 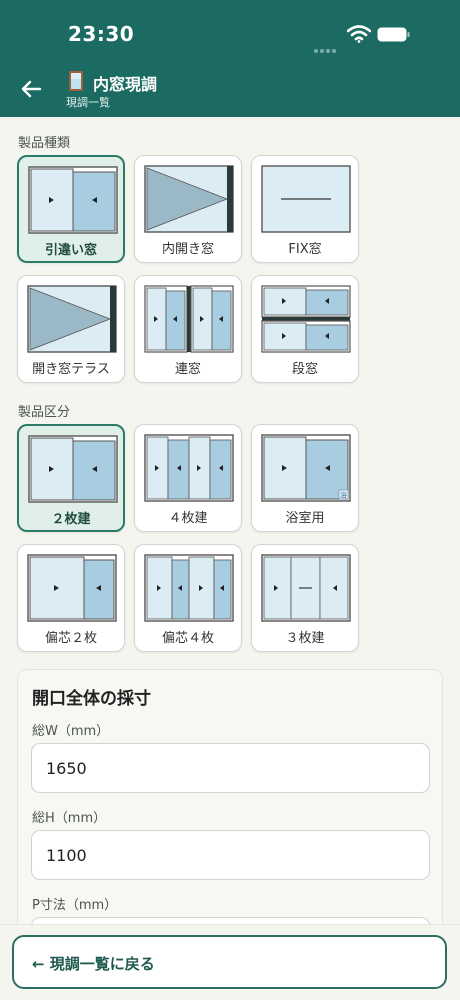 I want to click on product-type-terrace-casement: 開き窓テラス, so click(x=71, y=329).